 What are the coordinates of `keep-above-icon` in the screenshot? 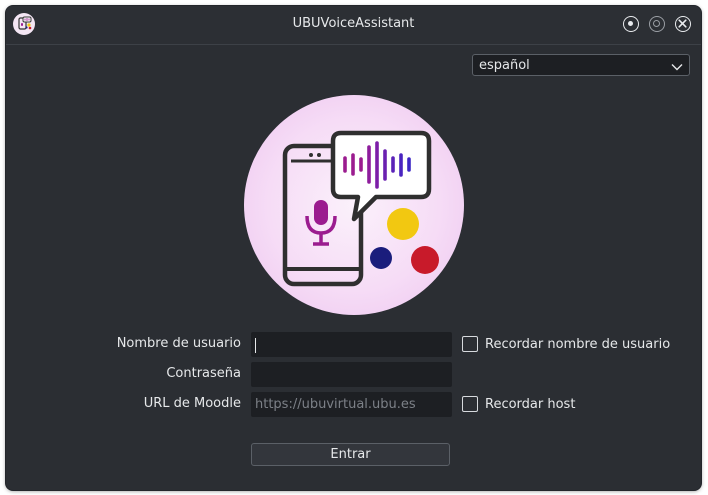 It's located at (631, 24).